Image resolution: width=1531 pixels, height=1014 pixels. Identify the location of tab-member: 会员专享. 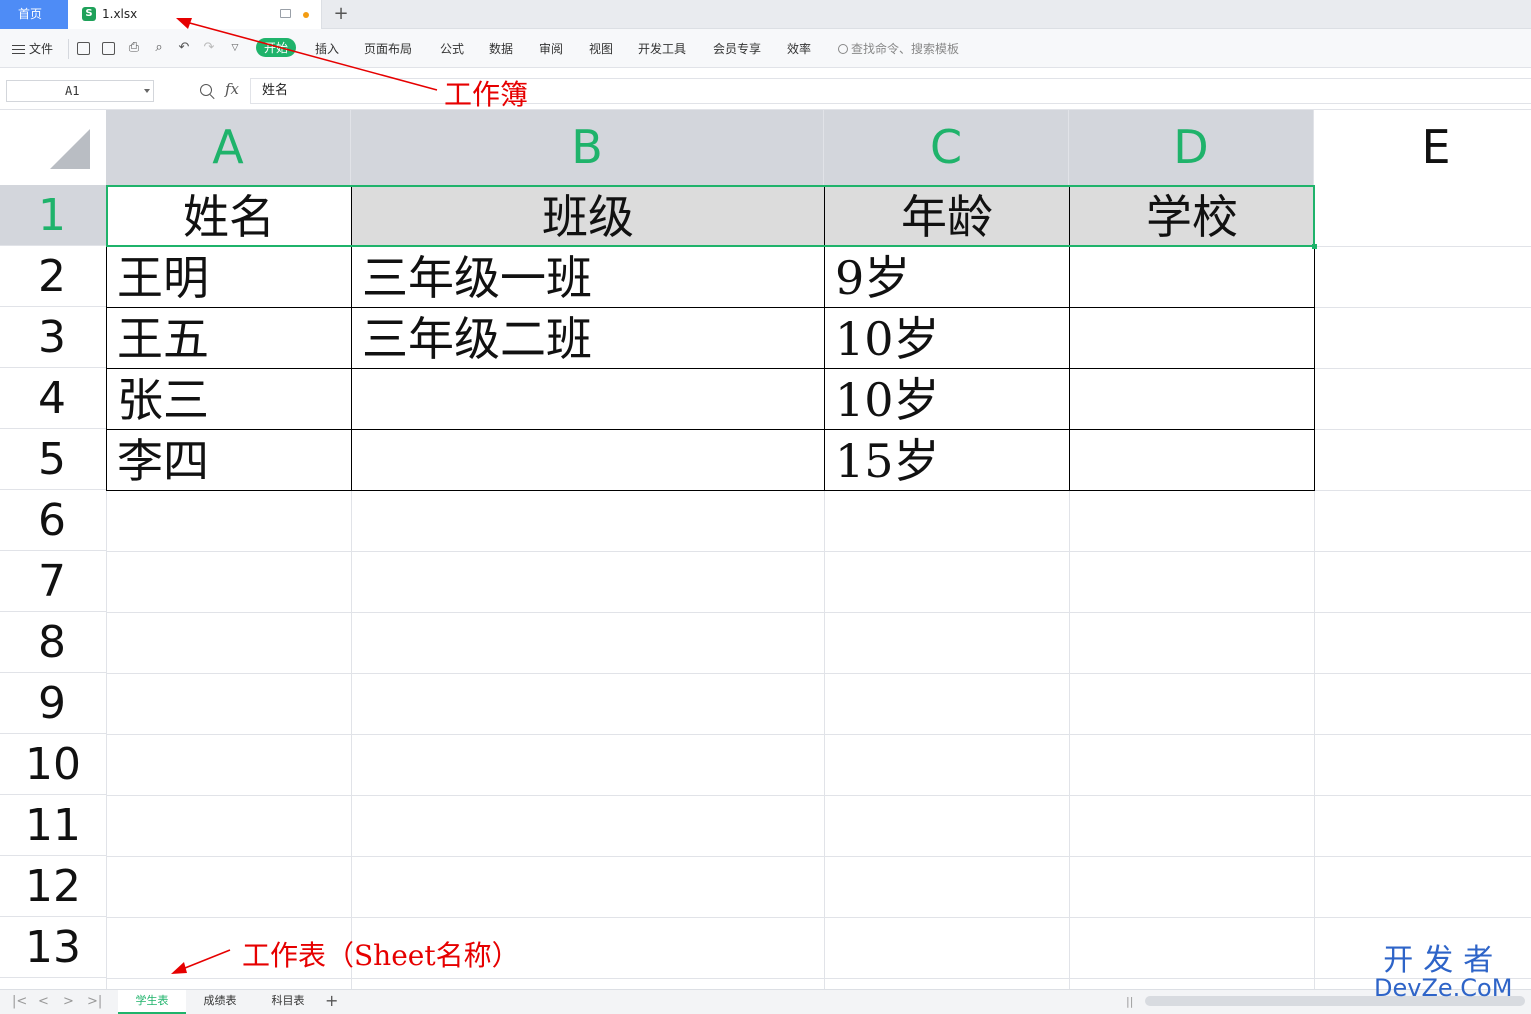
(737, 48).